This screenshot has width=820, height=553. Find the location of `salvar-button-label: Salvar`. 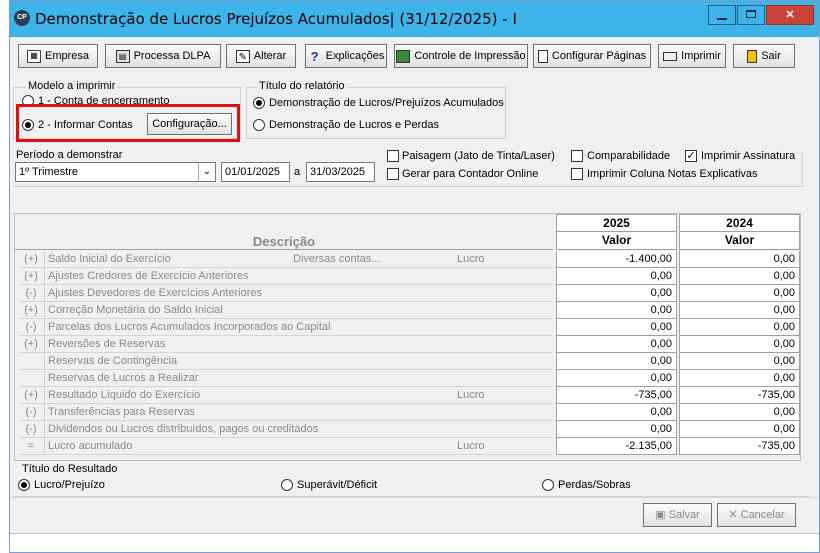

salvar-button-label: Salvar is located at coordinates (684, 515).